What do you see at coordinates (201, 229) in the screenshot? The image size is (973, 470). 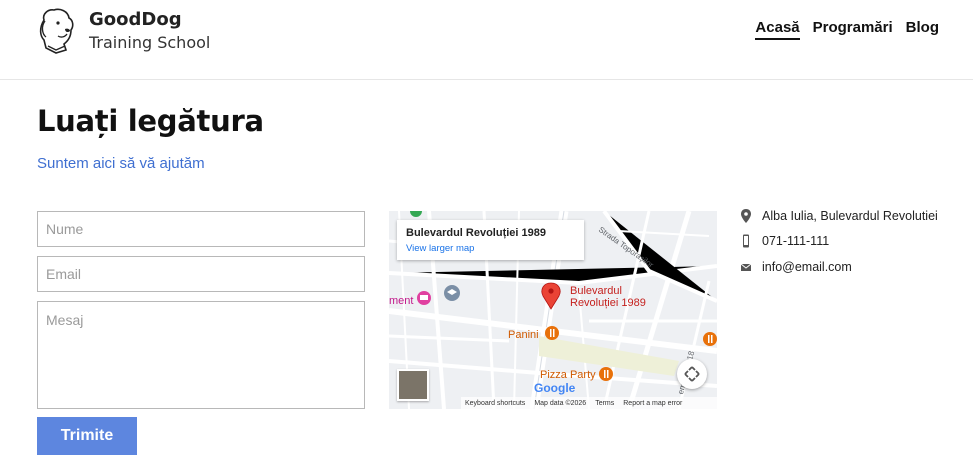 I see `name-input` at bounding box center [201, 229].